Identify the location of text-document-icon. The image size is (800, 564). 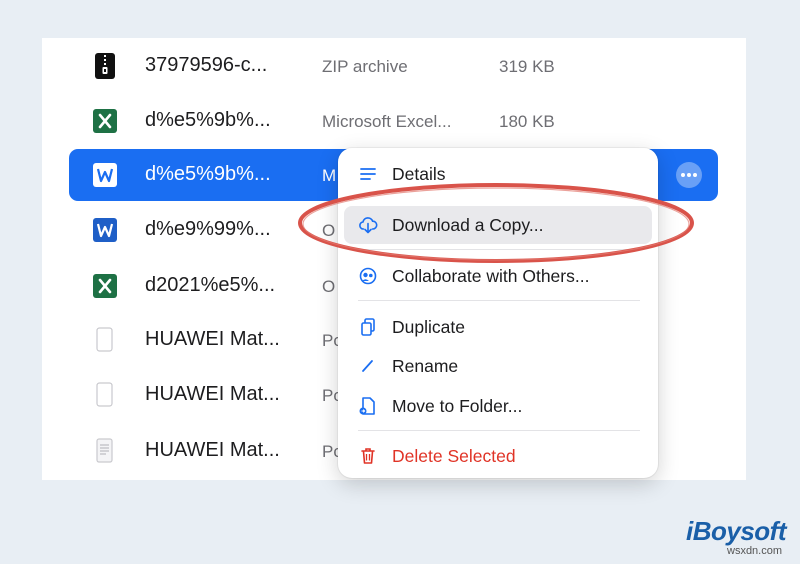
(104, 450).